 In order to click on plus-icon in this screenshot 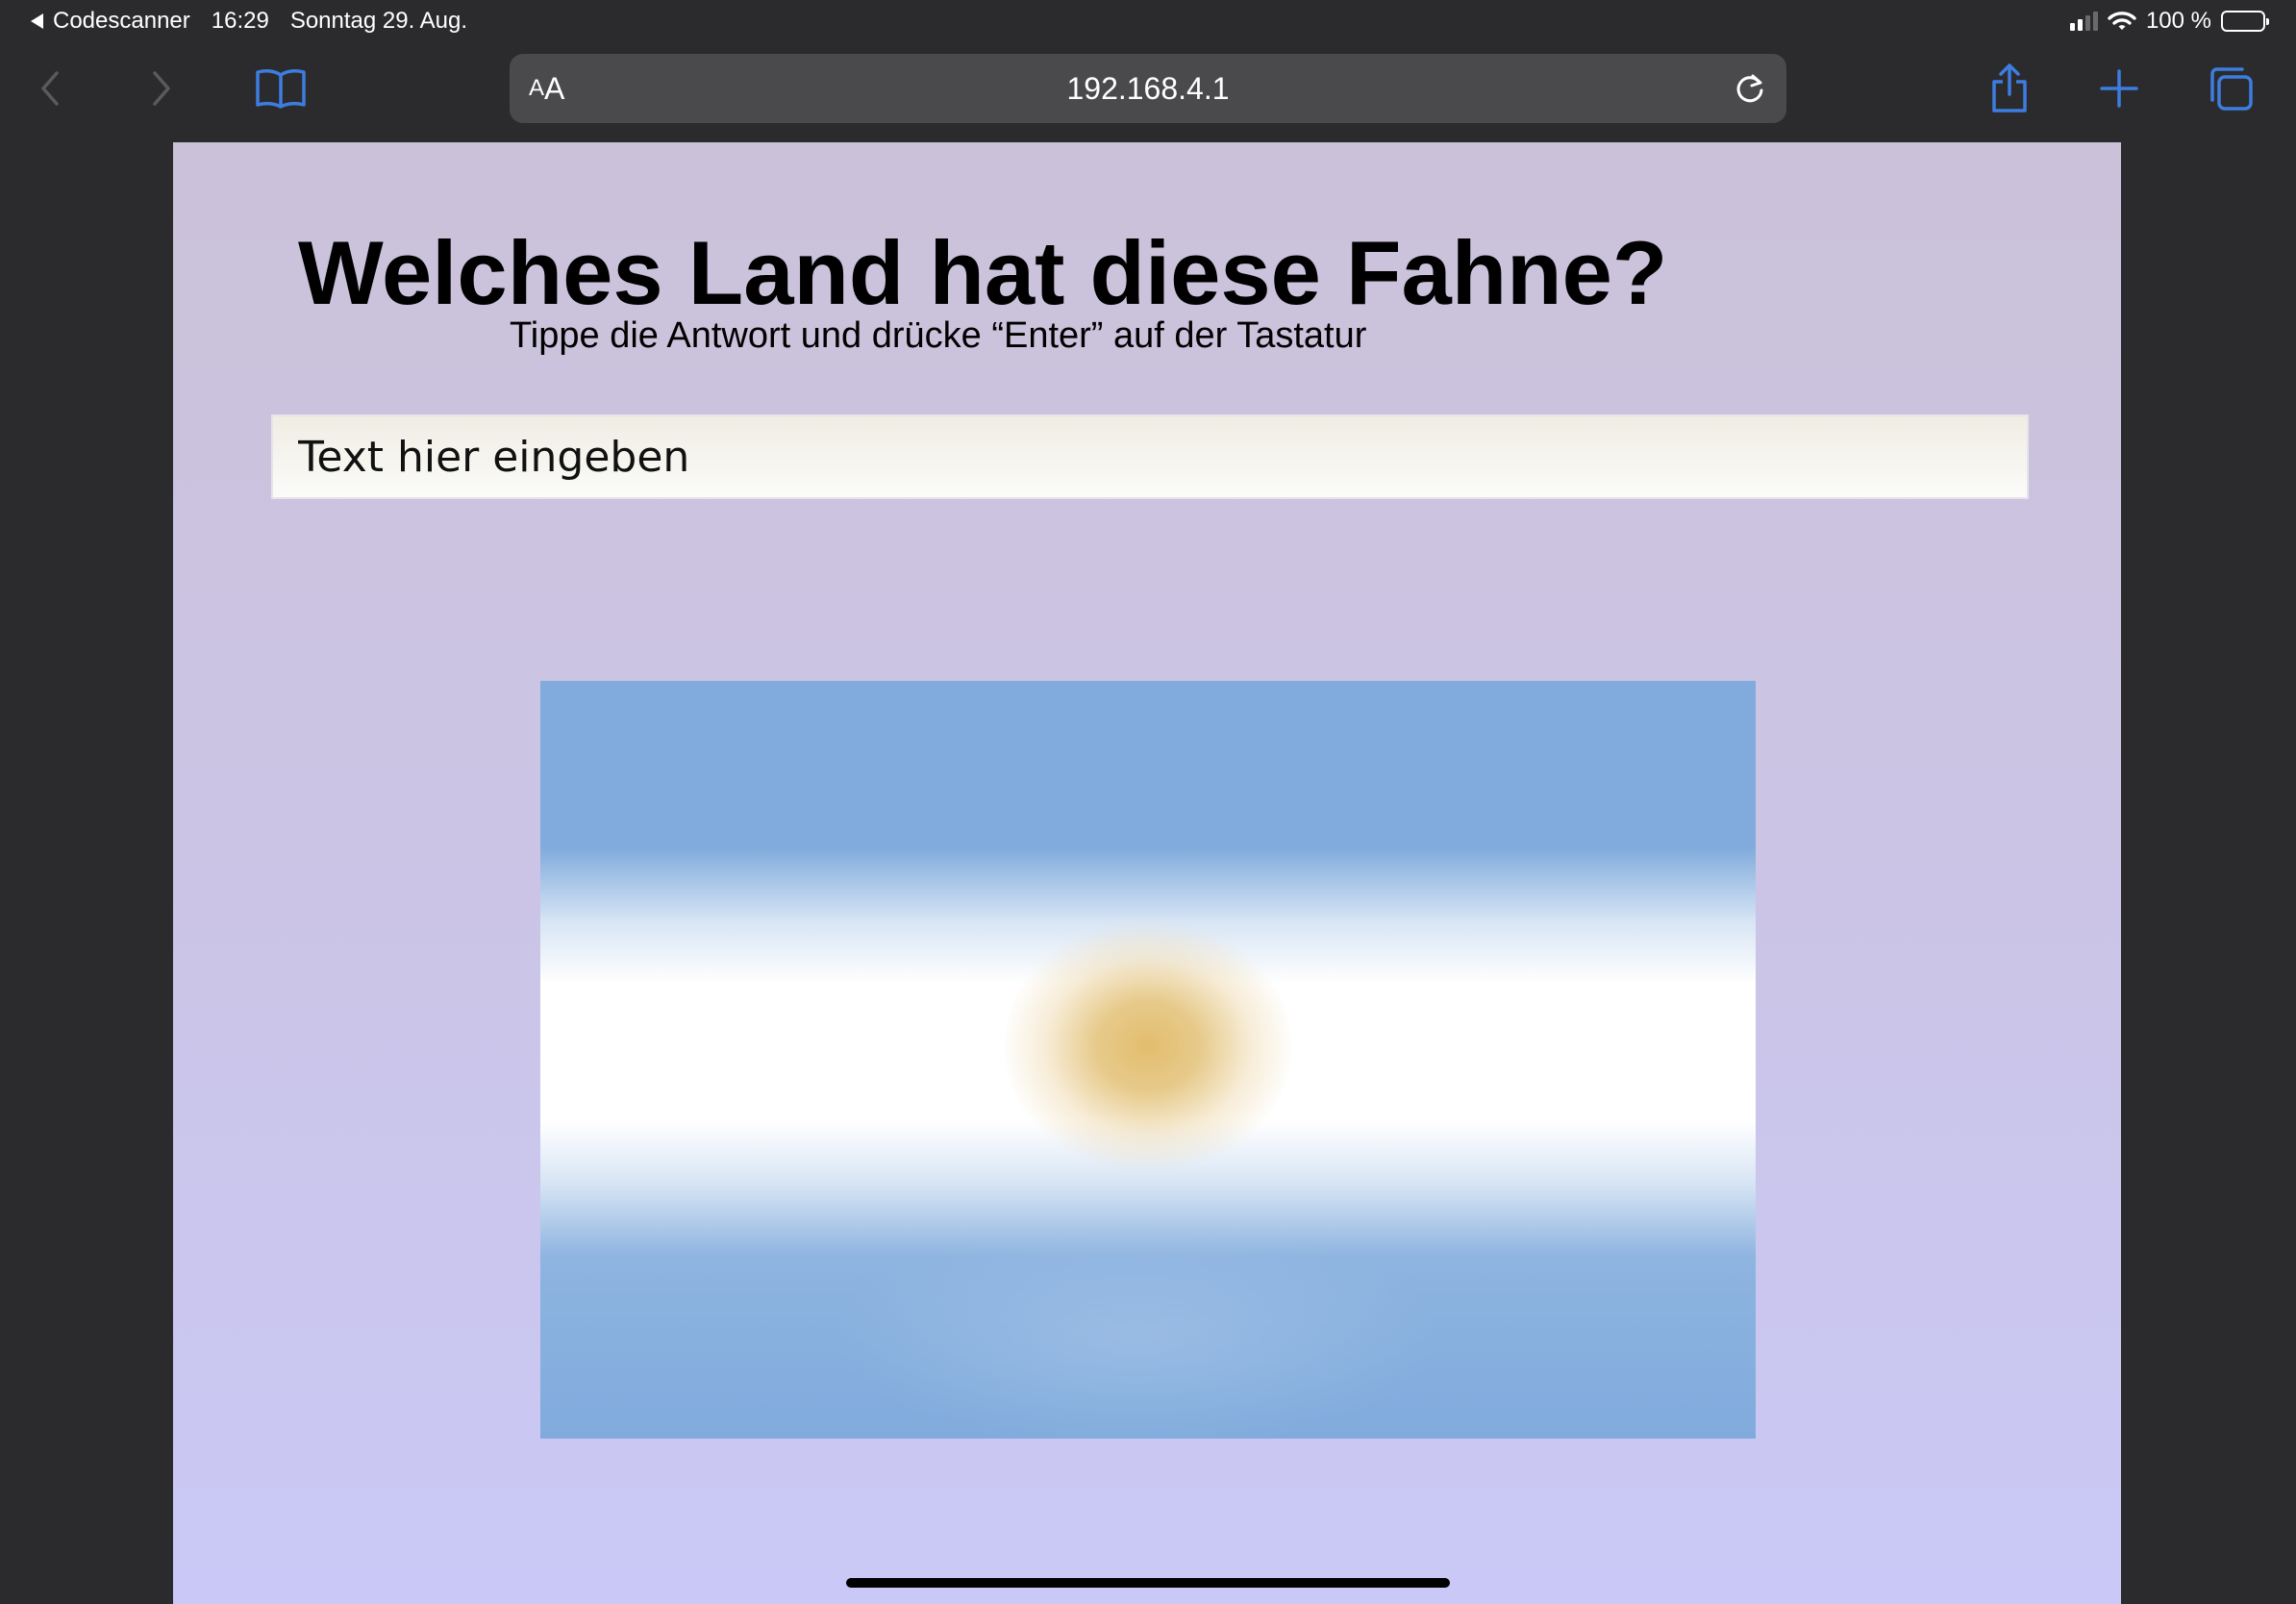, I will do `click(2119, 88)`.